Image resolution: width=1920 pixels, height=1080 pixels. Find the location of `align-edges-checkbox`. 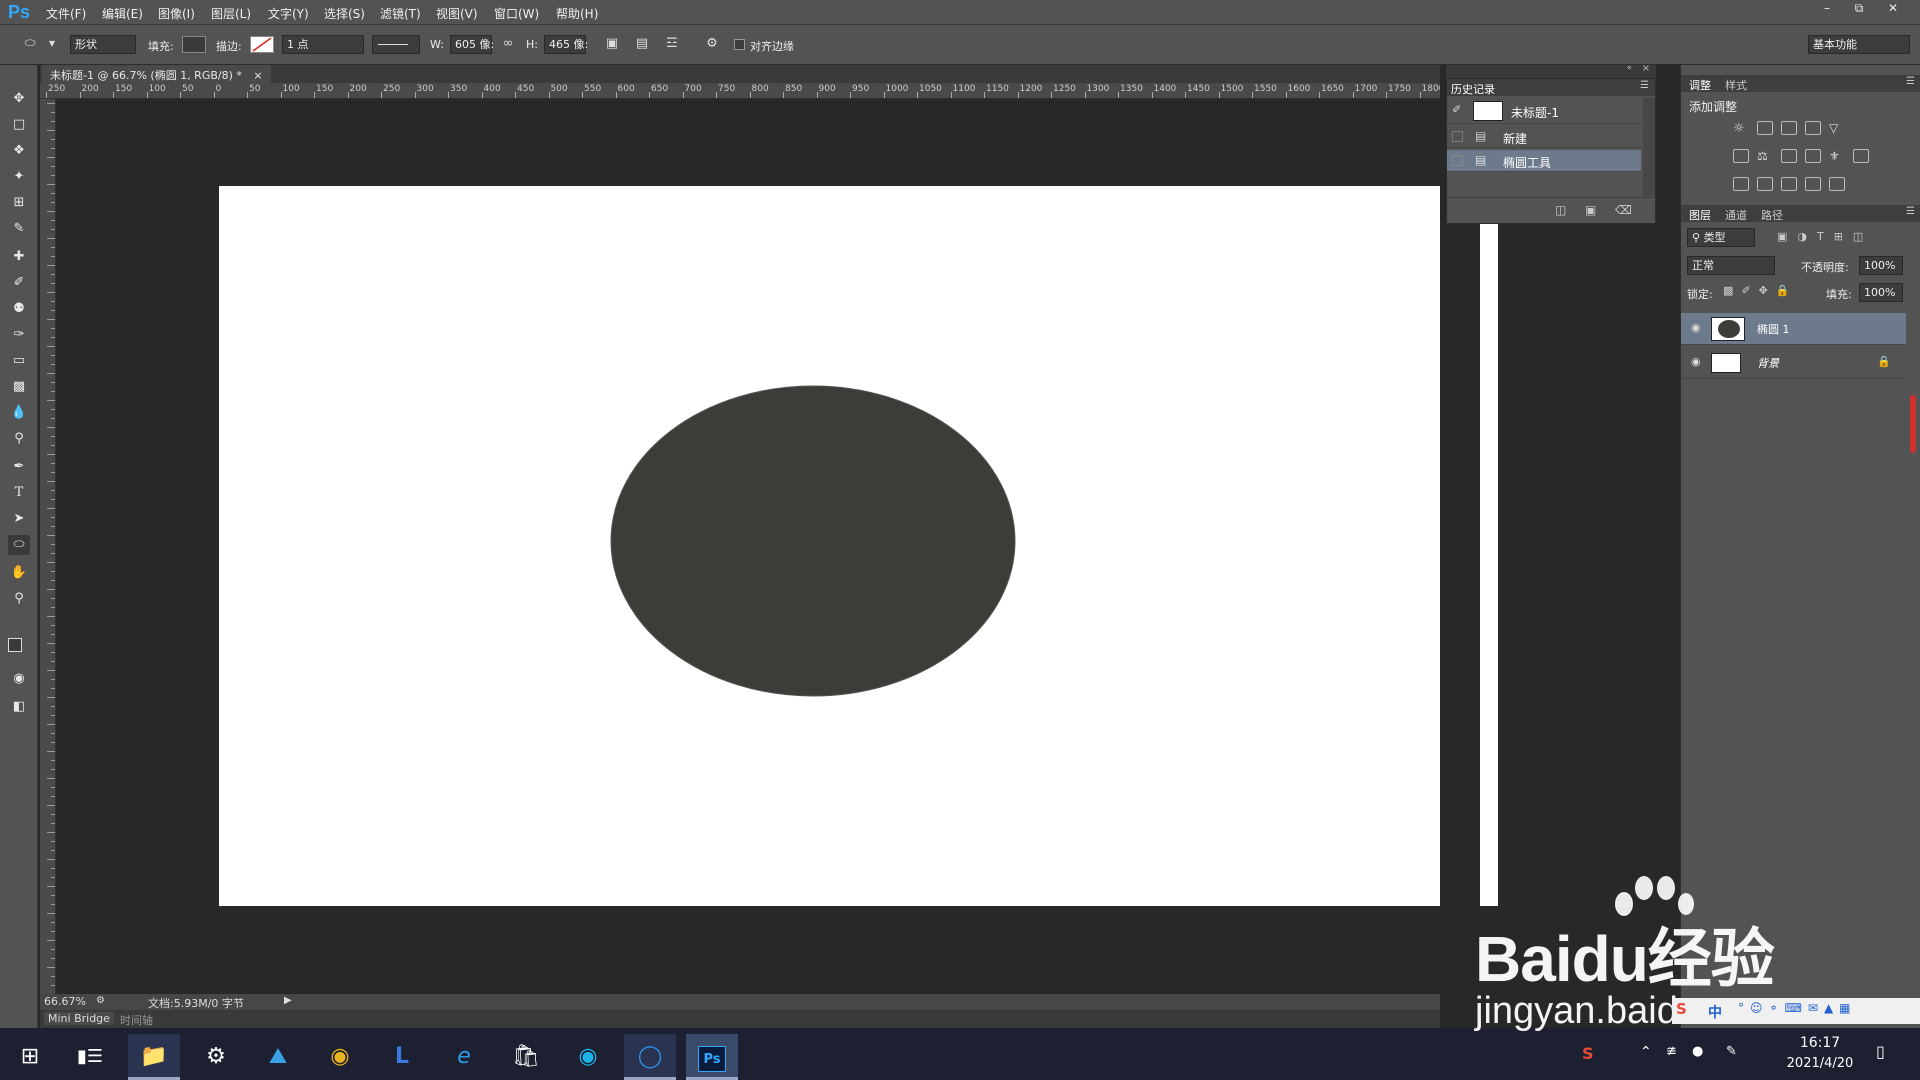

align-edges-checkbox is located at coordinates (739, 44).